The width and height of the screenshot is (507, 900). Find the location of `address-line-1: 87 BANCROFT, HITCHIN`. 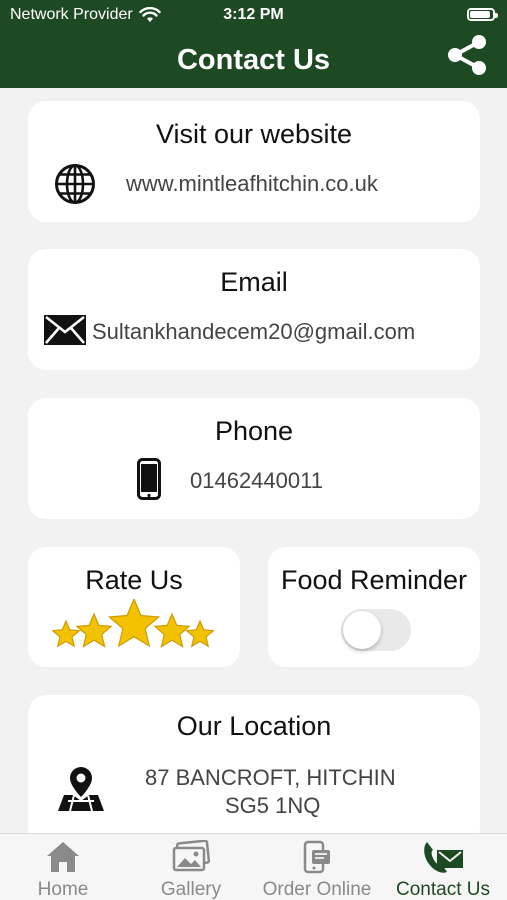

address-line-1: 87 BANCROFT, HITCHIN is located at coordinates (270, 777).